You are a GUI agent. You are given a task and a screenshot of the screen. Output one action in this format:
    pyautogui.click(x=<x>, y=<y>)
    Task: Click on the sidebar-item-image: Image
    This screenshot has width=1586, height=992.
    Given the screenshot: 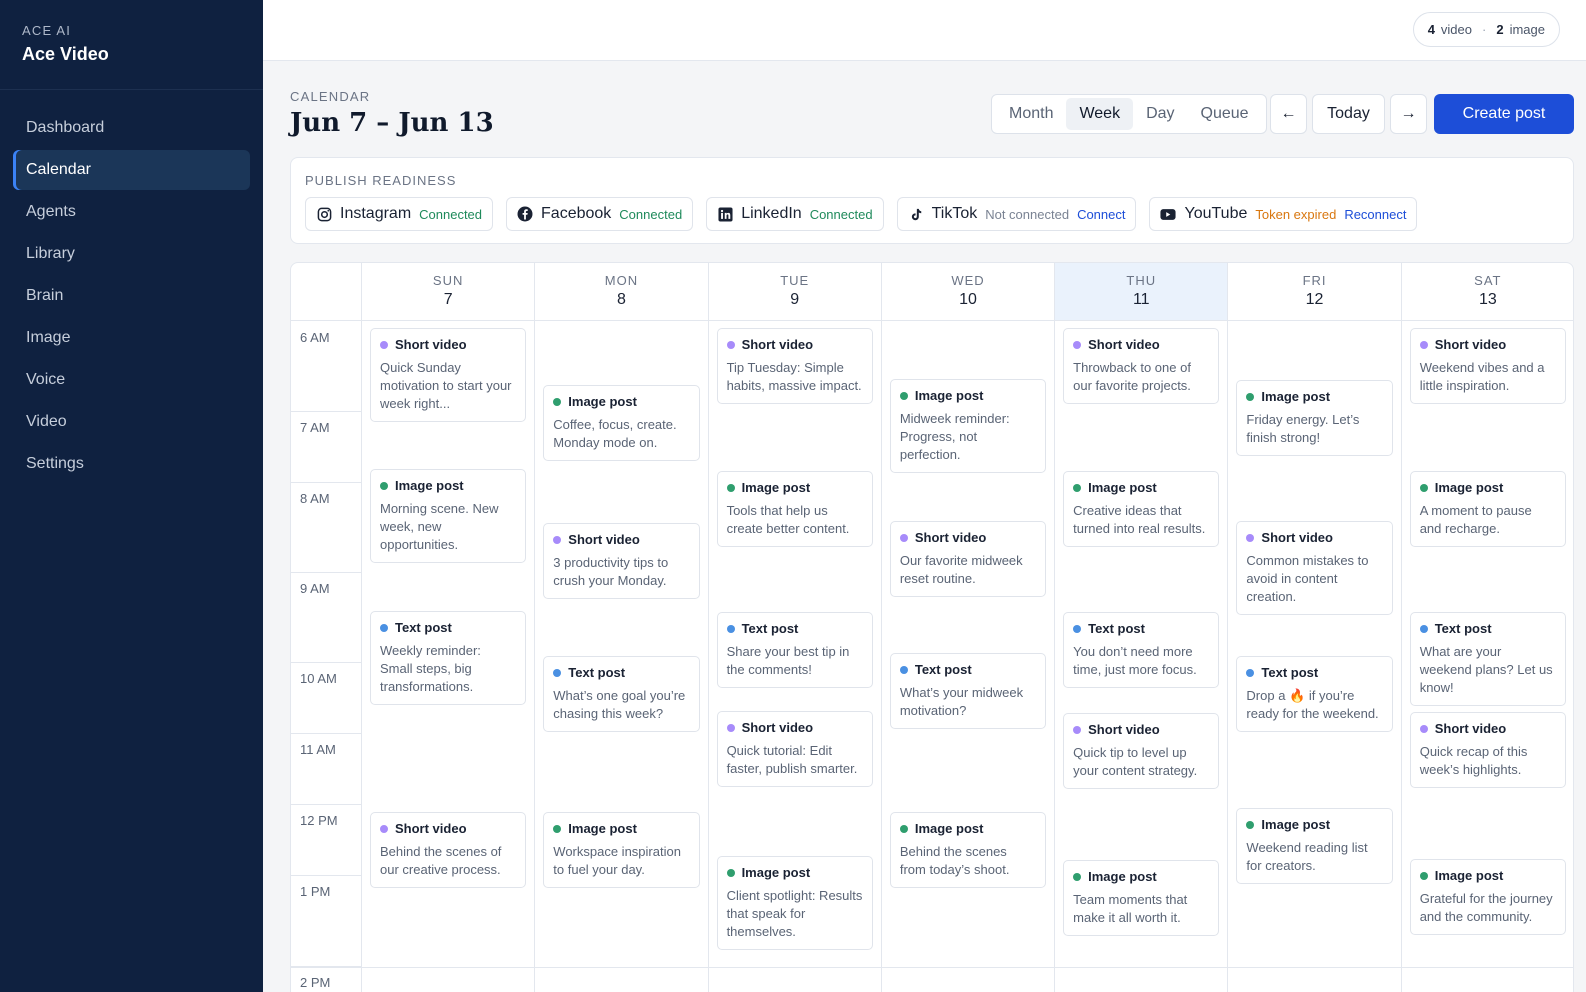 What is the action you would take?
    pyautogui.click(x=131, y=338)
    